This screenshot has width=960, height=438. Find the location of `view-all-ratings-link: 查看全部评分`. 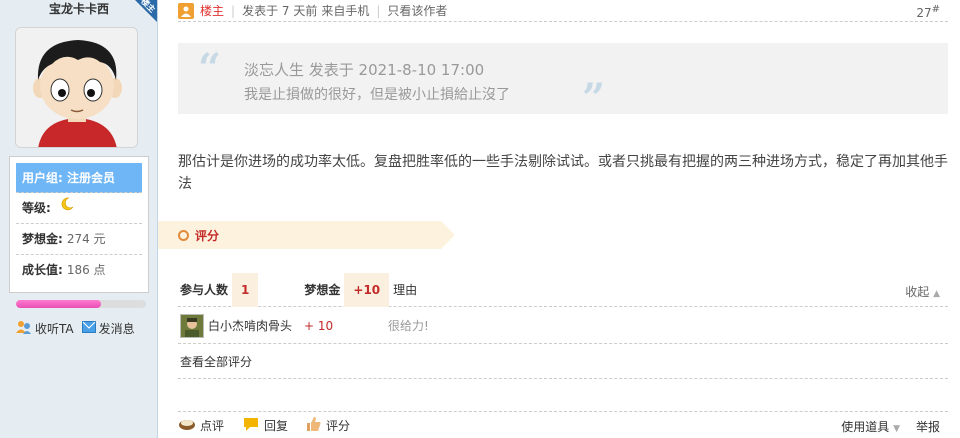

view-all-ratings-link: 查看全部评分 is located at coordinates (563, 362).